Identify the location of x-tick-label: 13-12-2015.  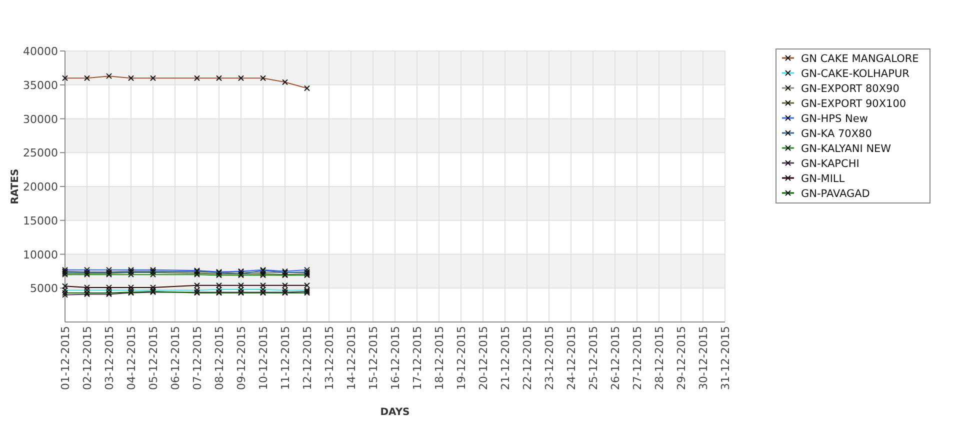
(329, 358).